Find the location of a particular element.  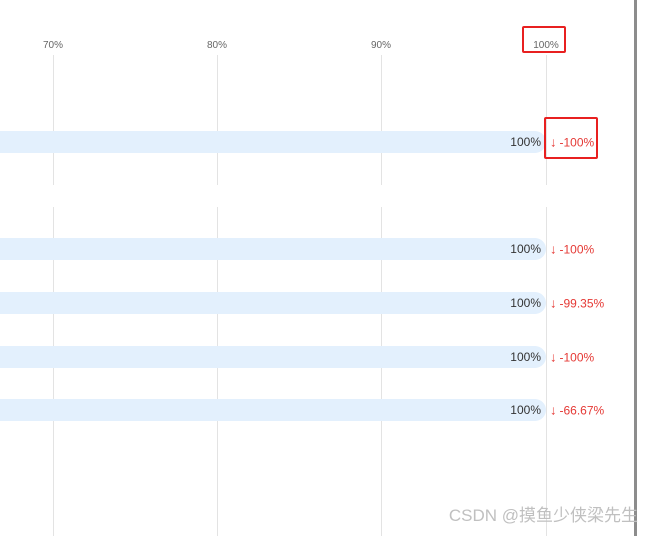

watermark: CSDN @摸鱼少侠梁先生 is located at coordinates (543, 515).